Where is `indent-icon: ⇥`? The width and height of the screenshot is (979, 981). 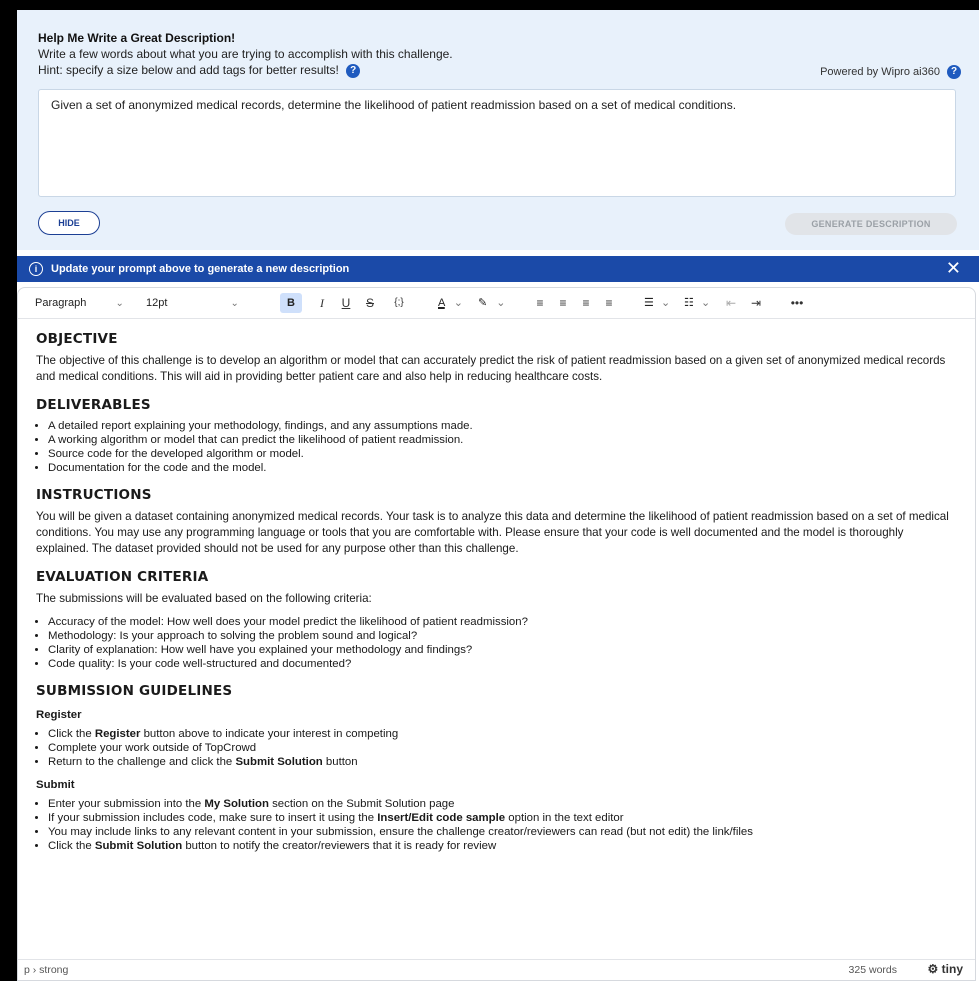
indent-icon: ⇥ is located at coordinates (756, 303).